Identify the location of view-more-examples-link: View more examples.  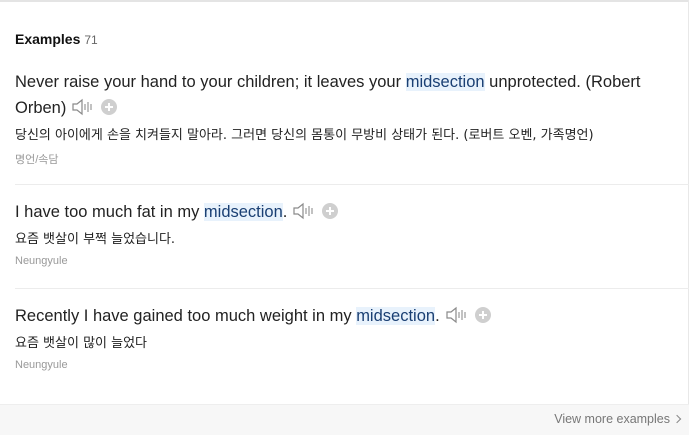
(618, 419).